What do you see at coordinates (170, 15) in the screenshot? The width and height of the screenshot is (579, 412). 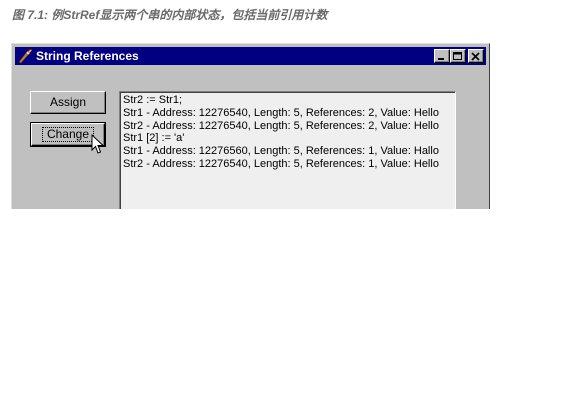 I see `figure-caption: 图 7.1: 例StrRef显示两个串的内部状态，包括当前引用计数` at bounding box center [170, 15].